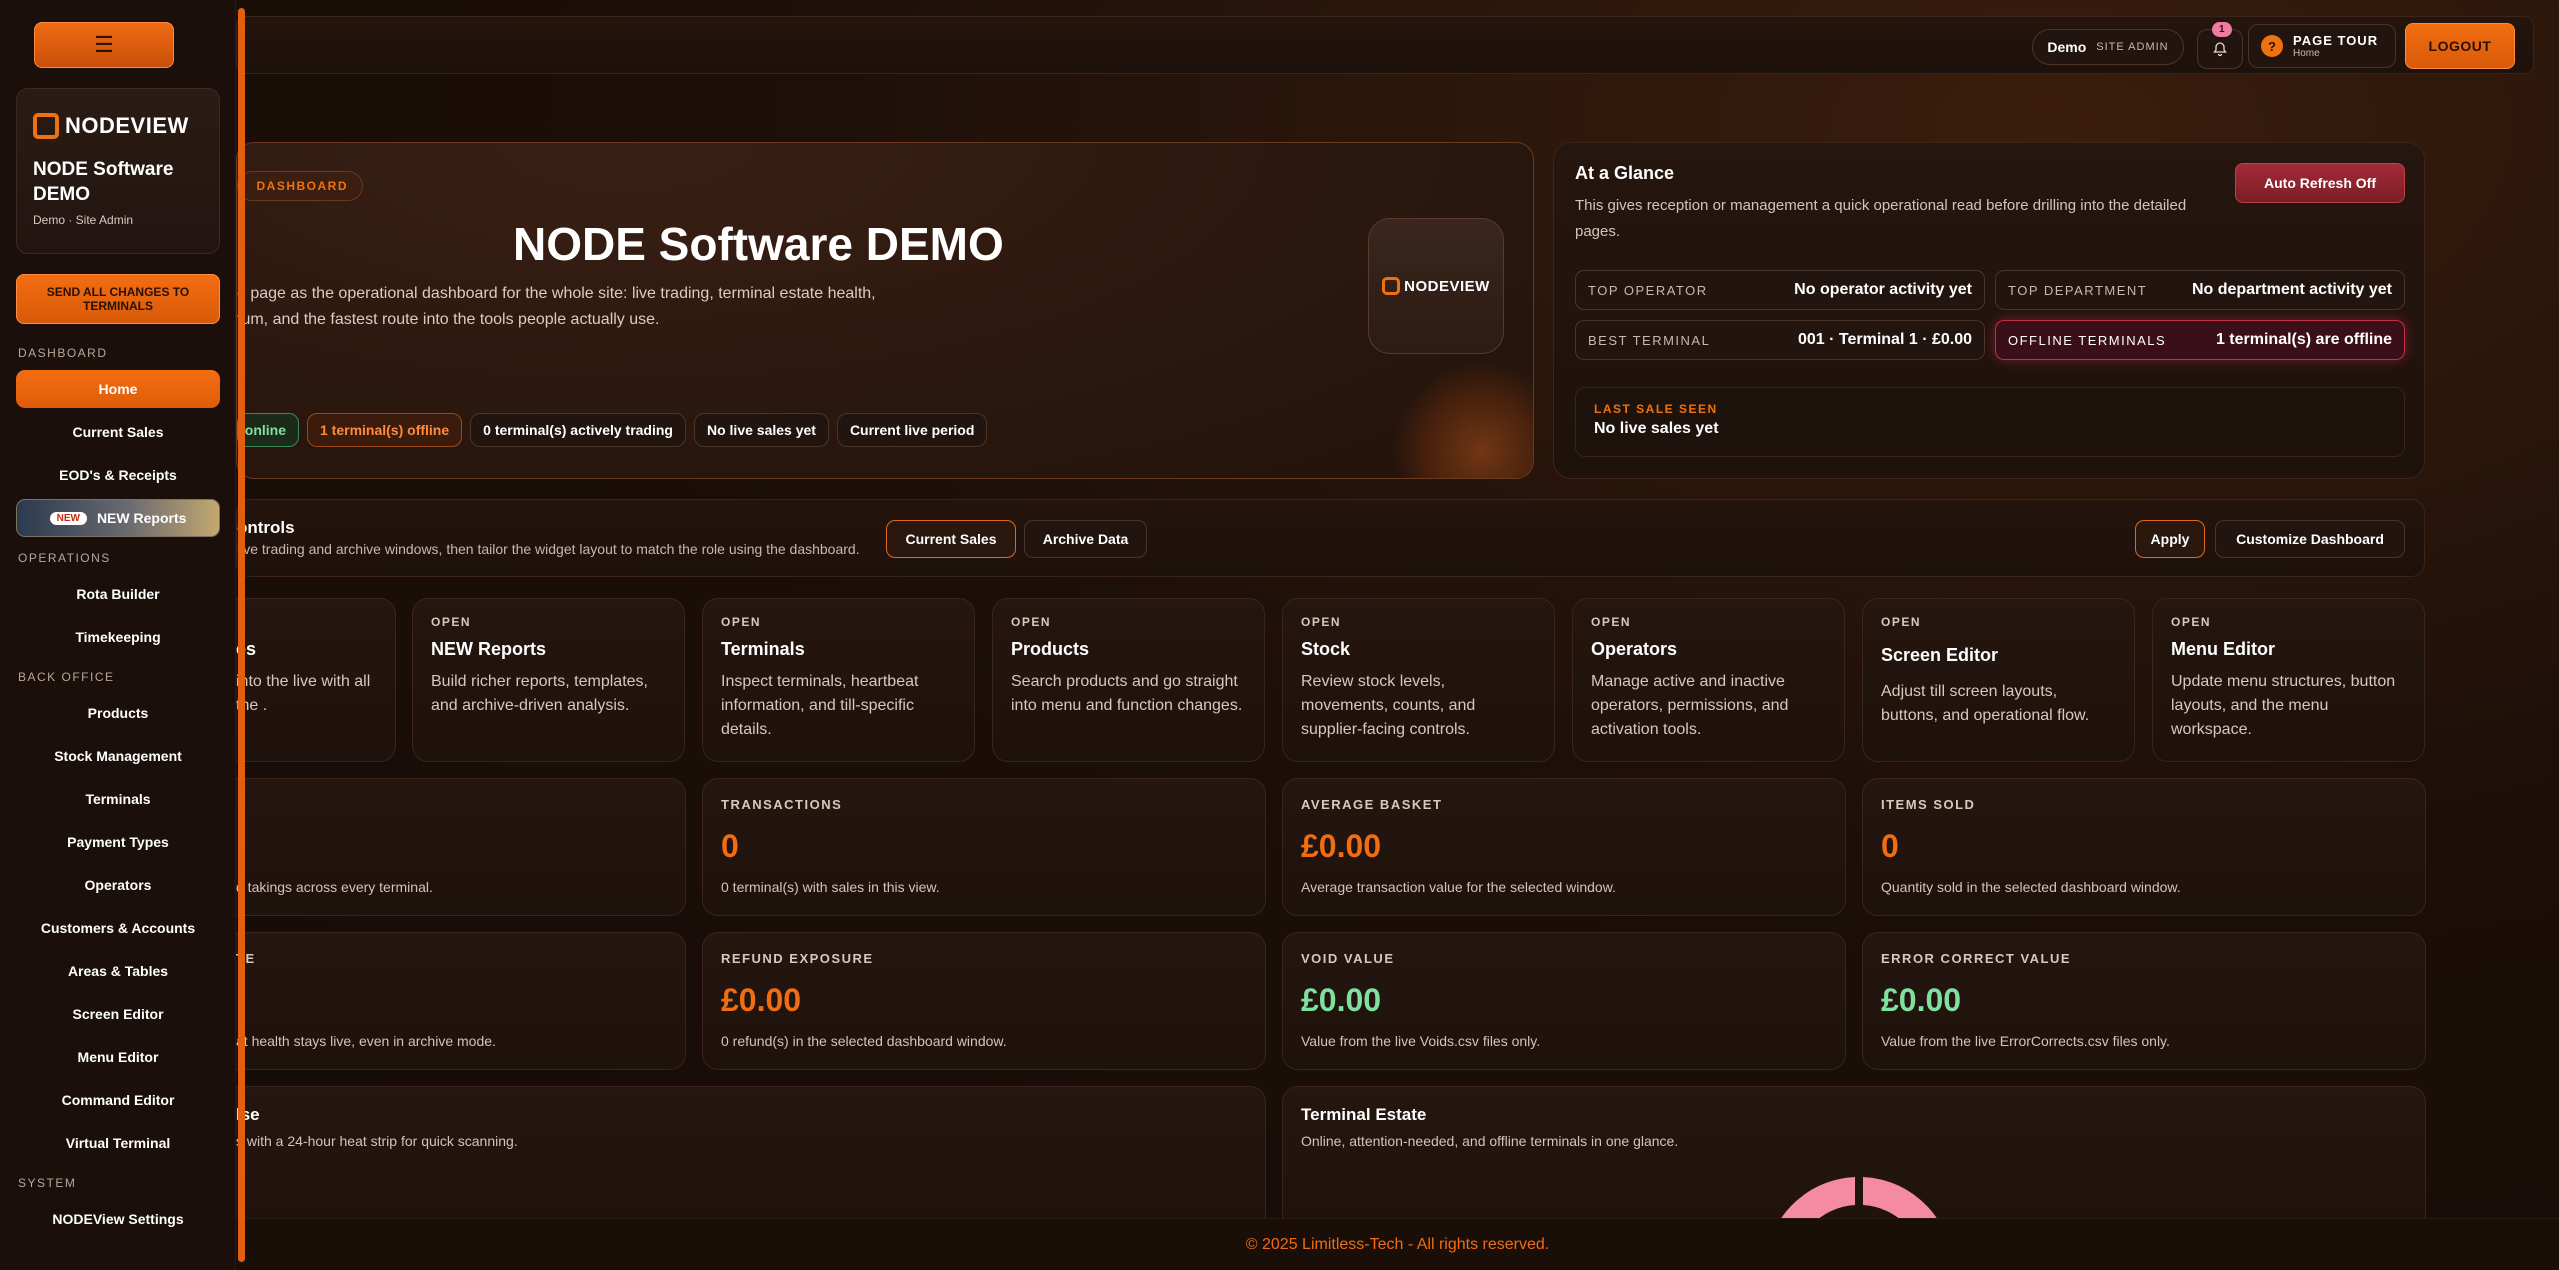  I want to click on glance-title: At a Glance, so click(1625, 173).